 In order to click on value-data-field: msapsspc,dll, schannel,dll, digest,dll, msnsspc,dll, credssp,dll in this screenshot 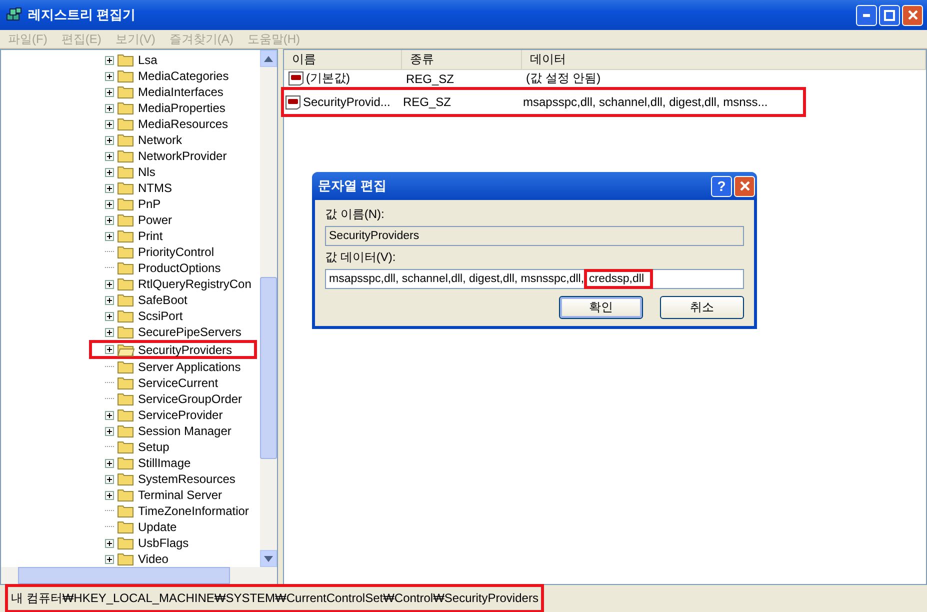, I will do `click(534, 279)`.